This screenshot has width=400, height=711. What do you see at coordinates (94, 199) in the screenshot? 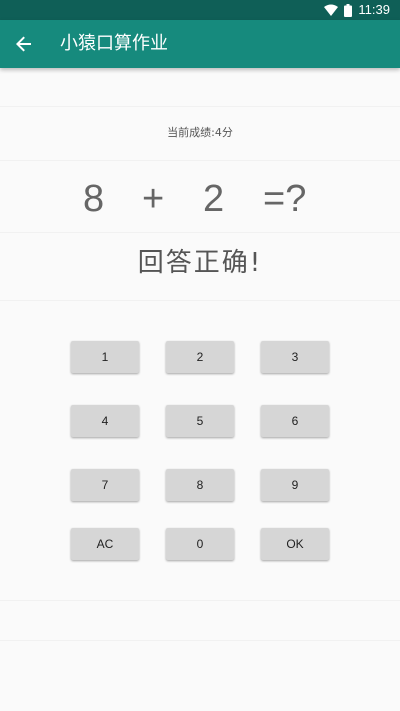
I see `operand-a: 8` at bounding box center [94, 199].